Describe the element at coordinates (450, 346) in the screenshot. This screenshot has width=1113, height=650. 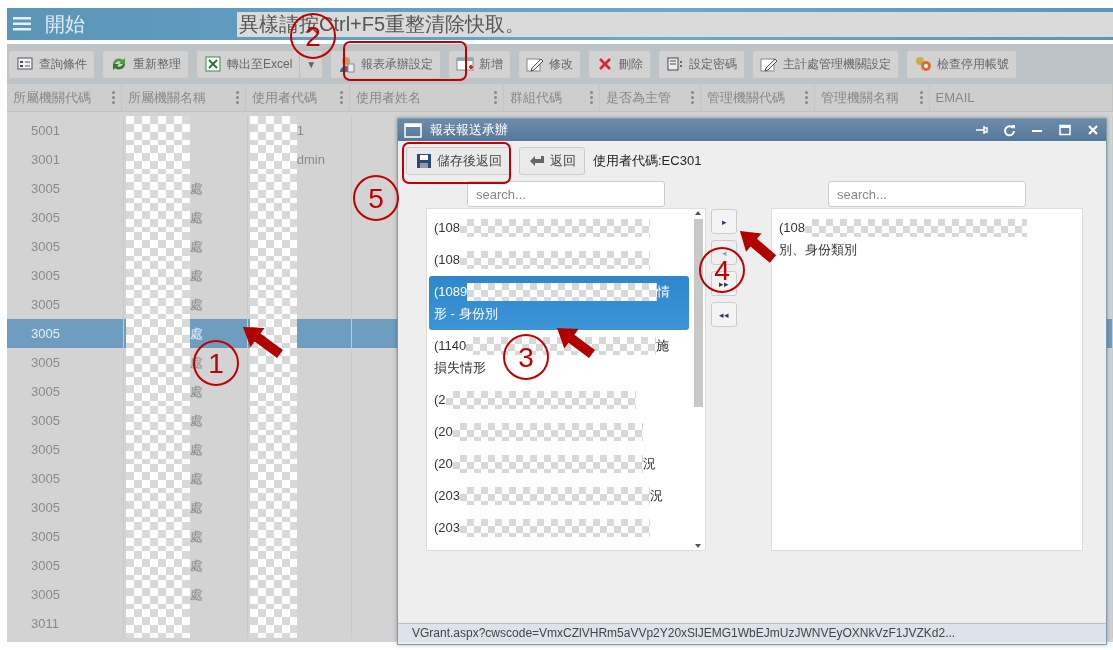
I see `item-text: (1140` at that location.